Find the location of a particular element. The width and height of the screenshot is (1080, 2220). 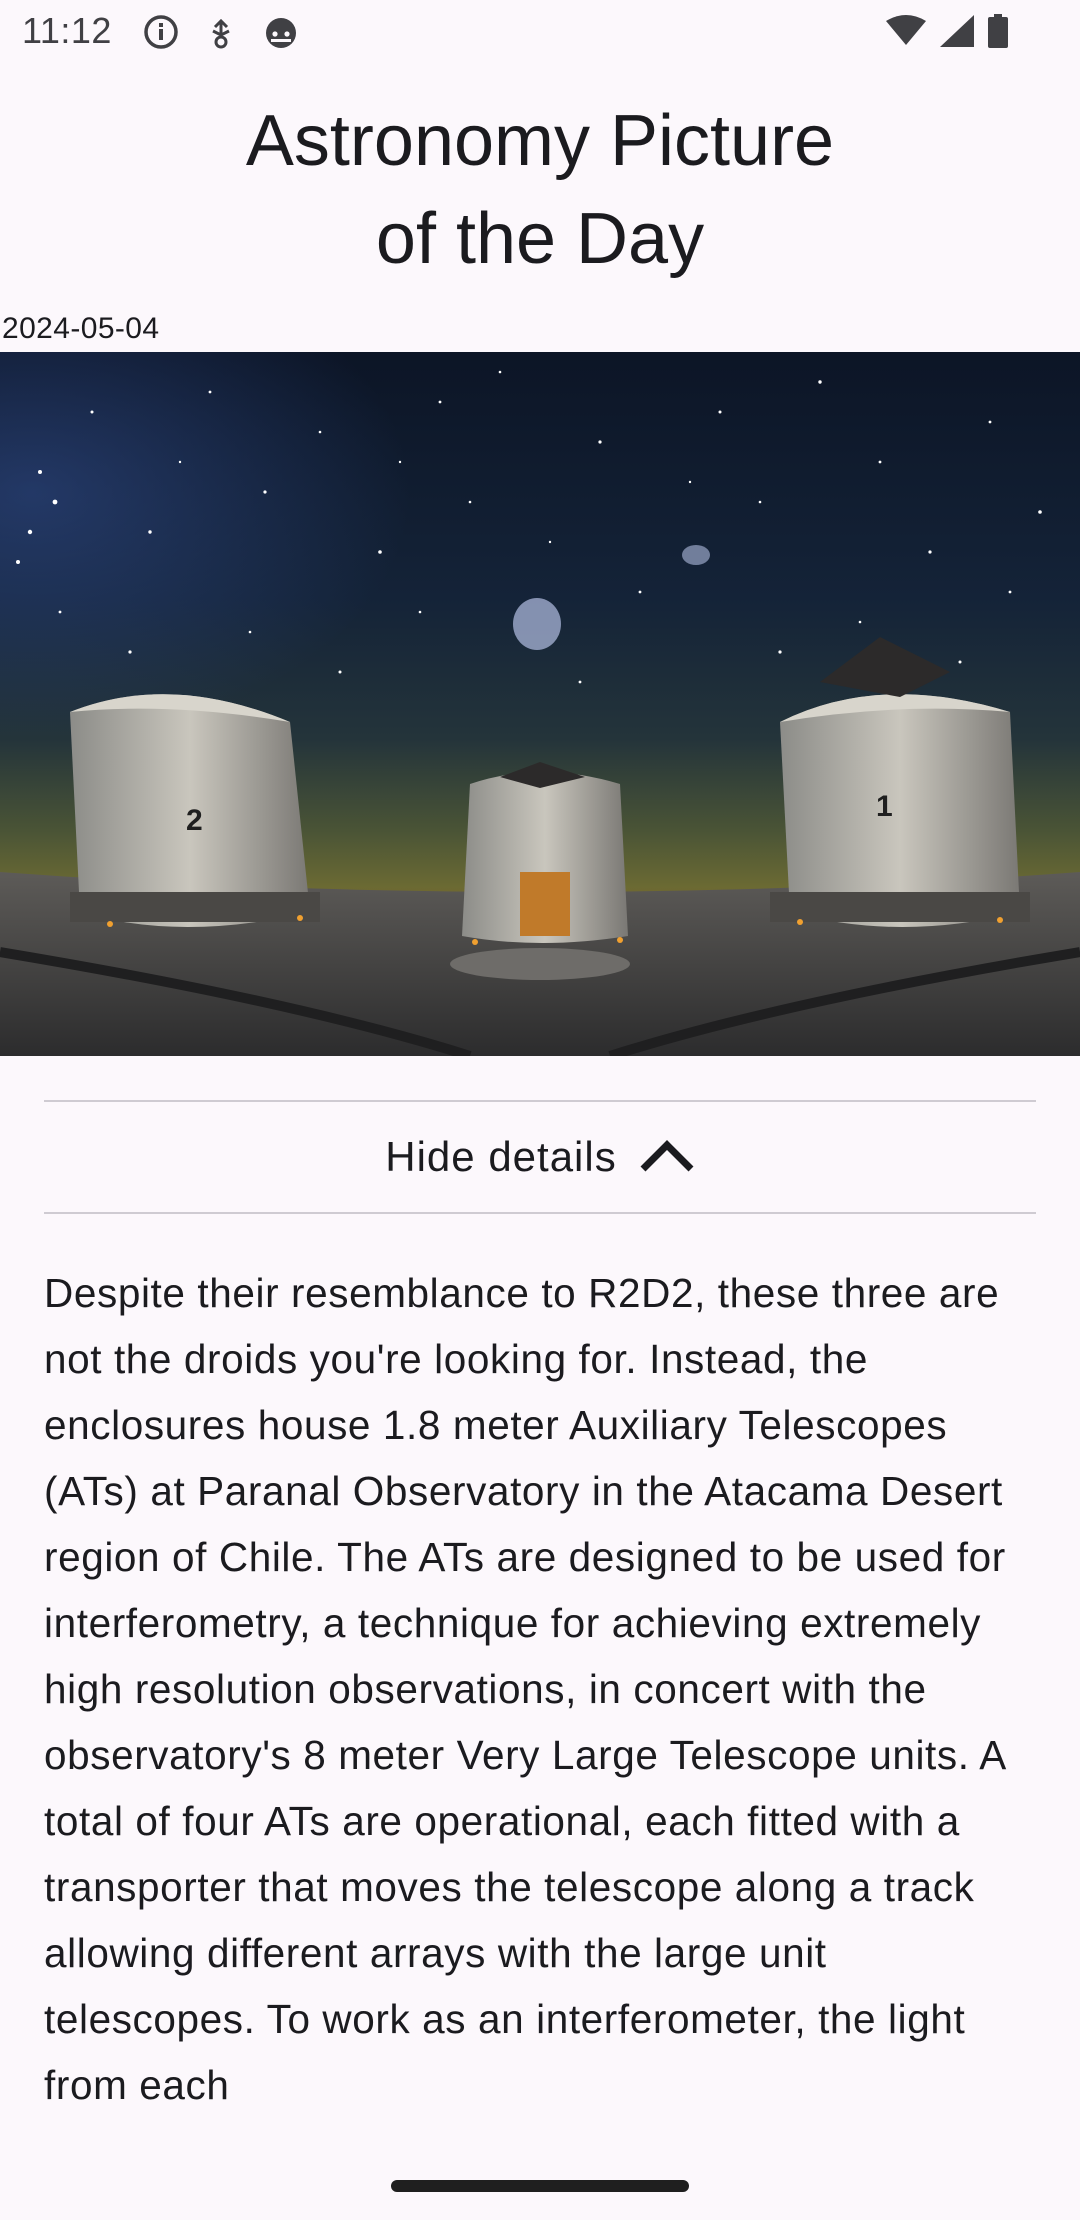

enclosure-number-1: 1 is located at coordinates (884, 806).